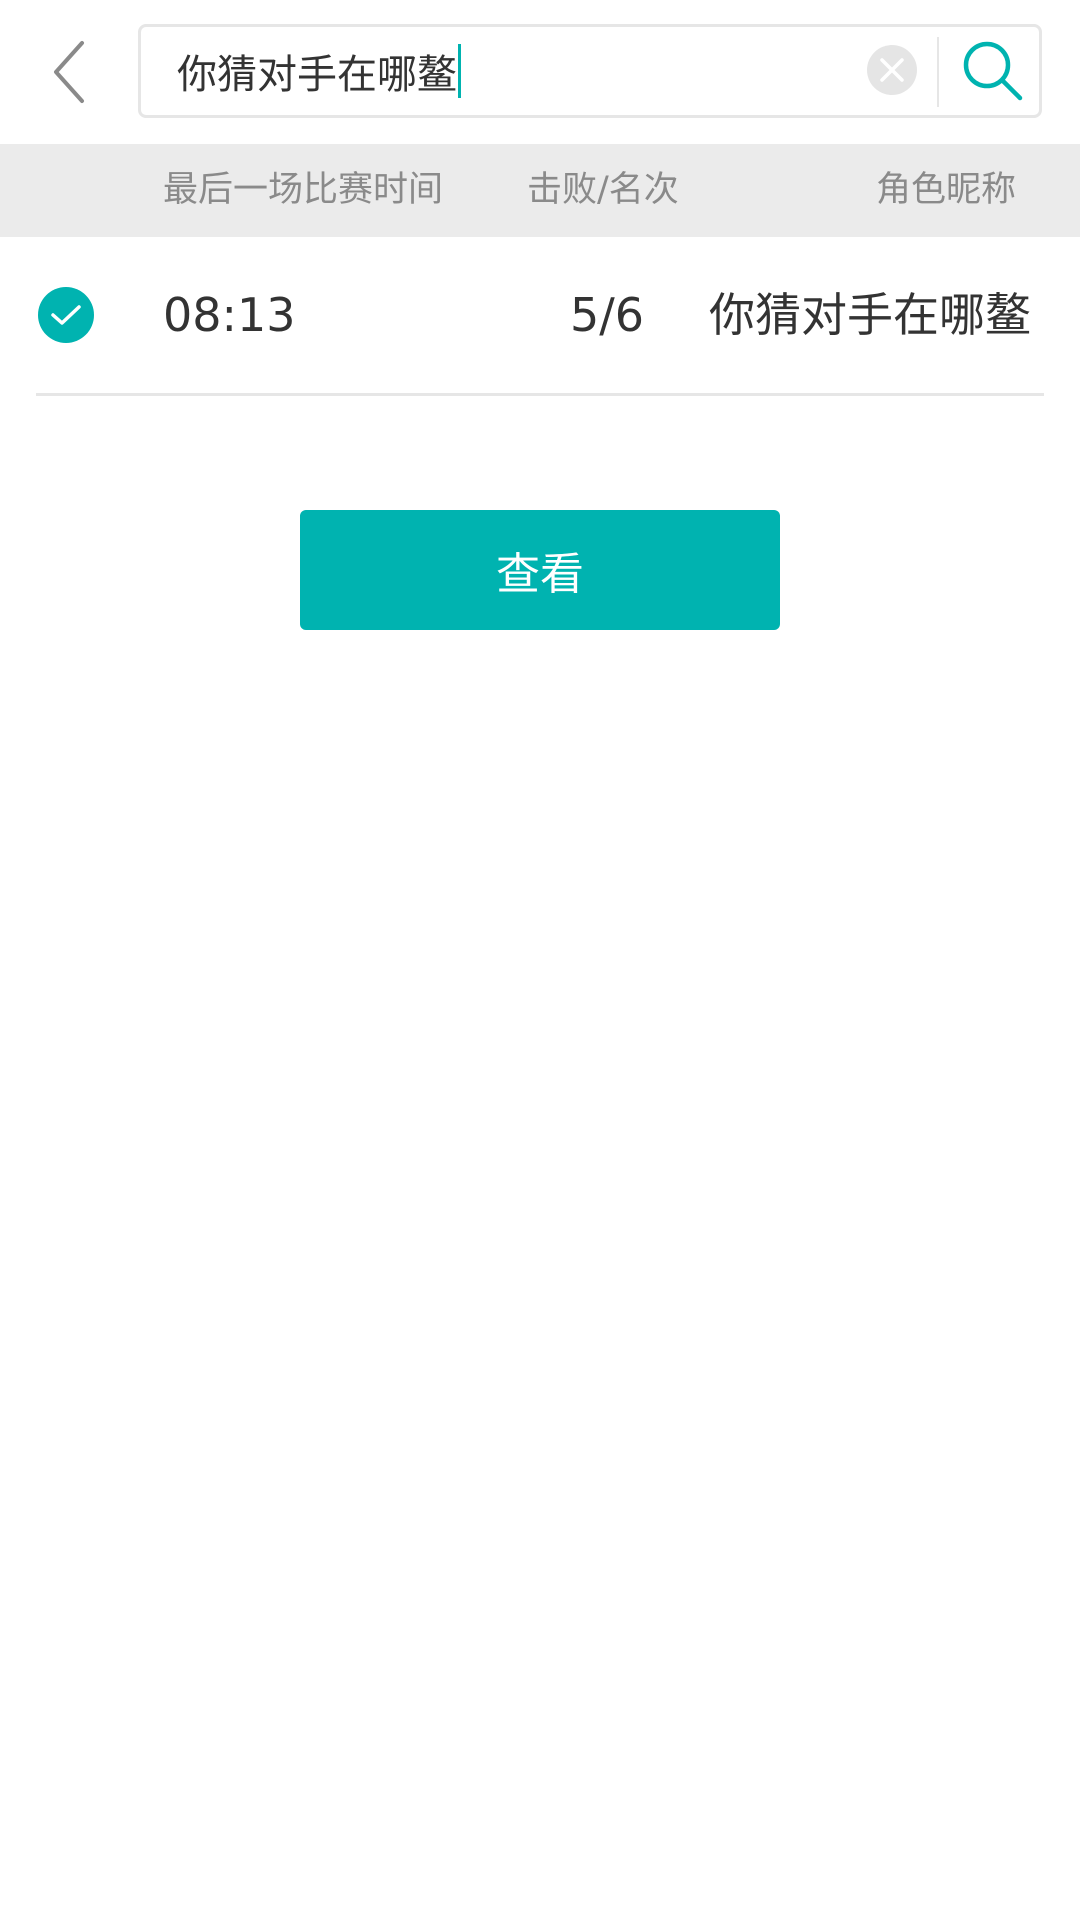  Describe the element at coordinates (870, 315) in the screenshot. I see `row-nickname: 你猜对手在哪鳌` at that location.